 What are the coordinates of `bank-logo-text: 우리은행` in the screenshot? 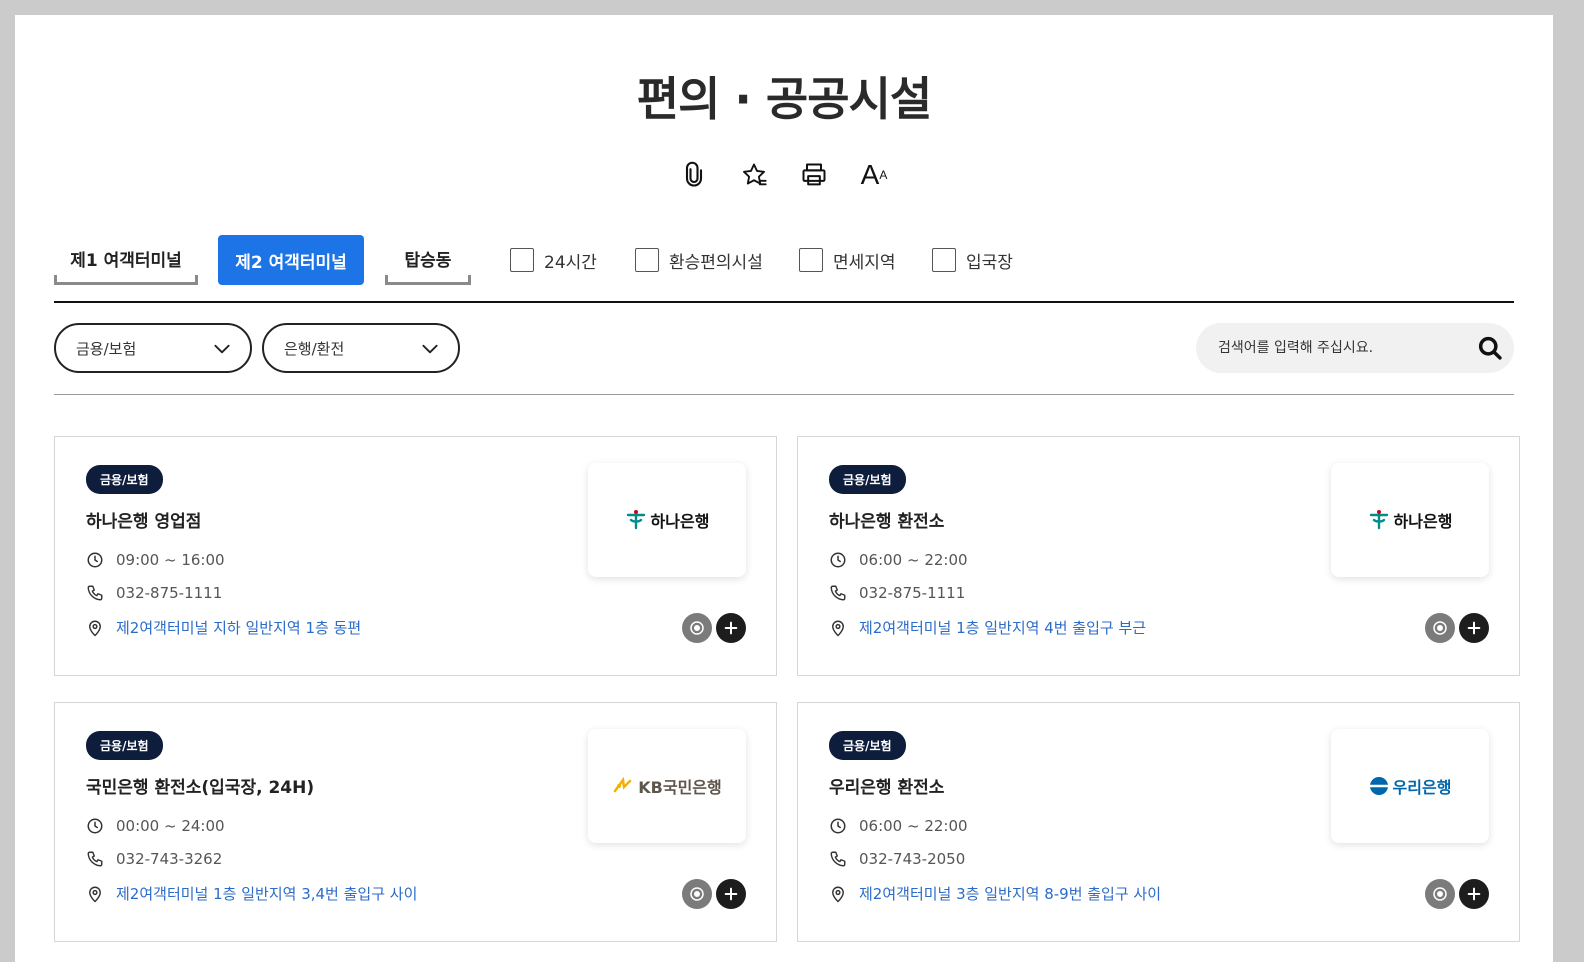 It's located at (1422, 787).